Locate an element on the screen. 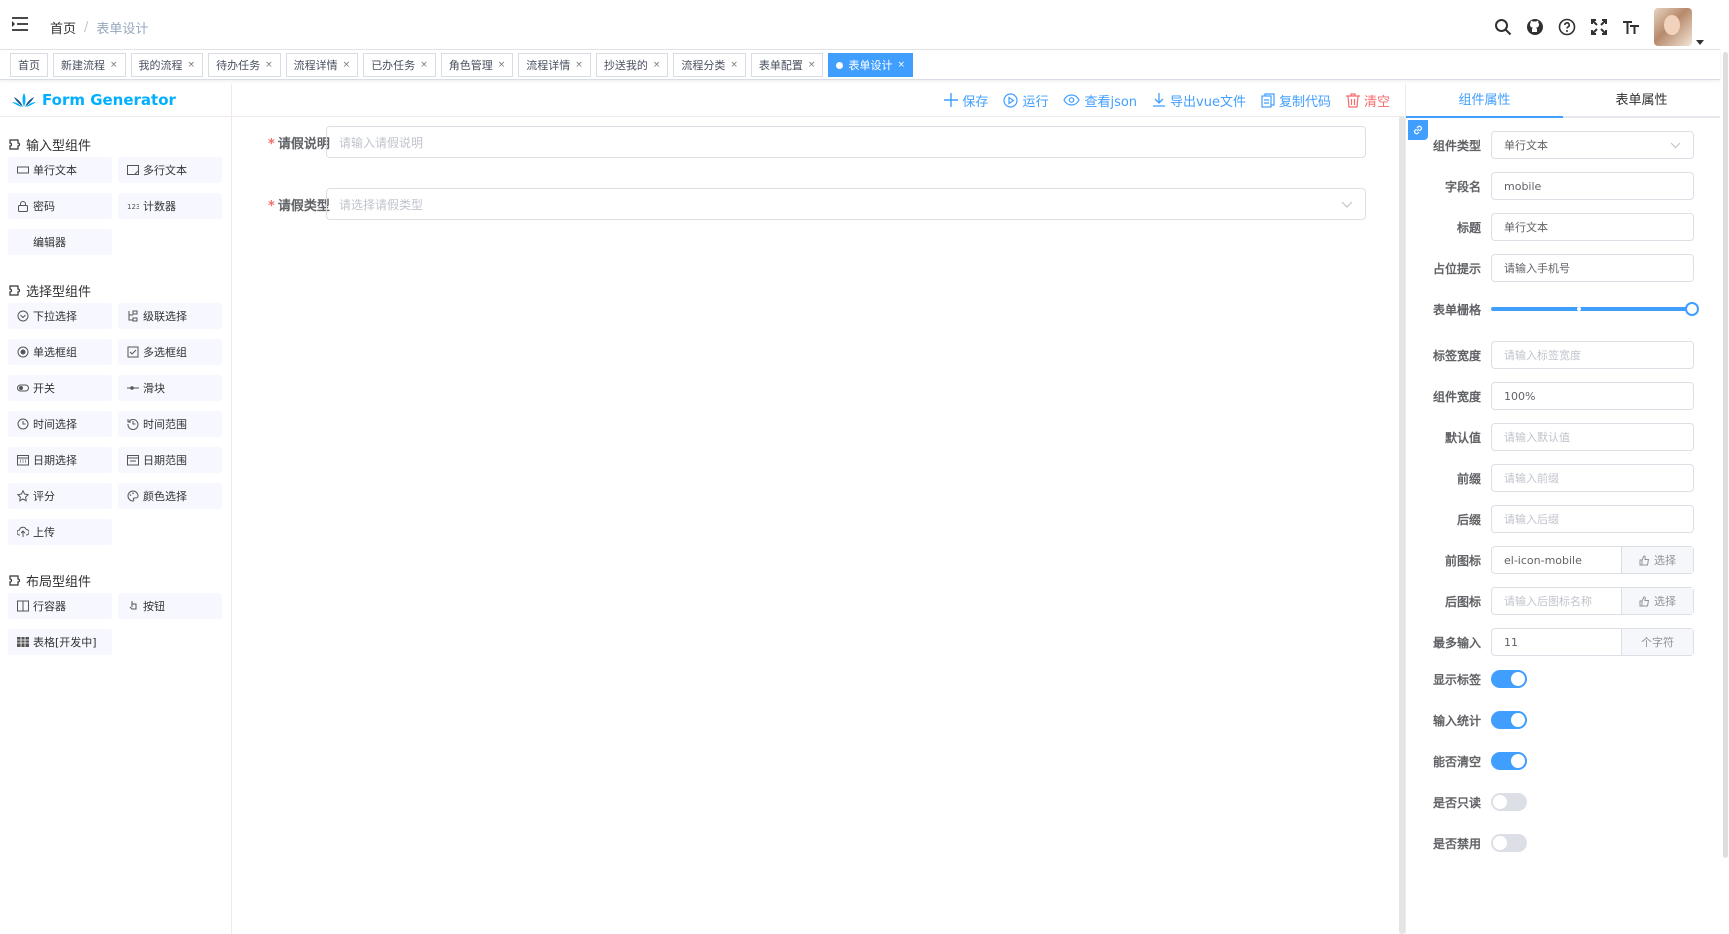  component-label: 单选框组 is located at coordinates (55, 352).